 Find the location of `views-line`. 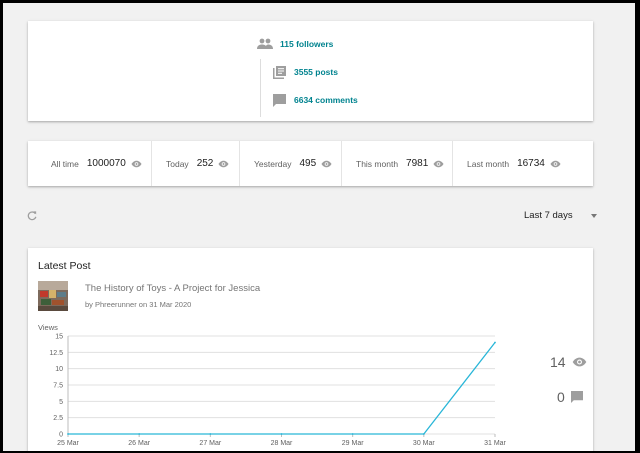

views-line is located at coordinates (282, 388).